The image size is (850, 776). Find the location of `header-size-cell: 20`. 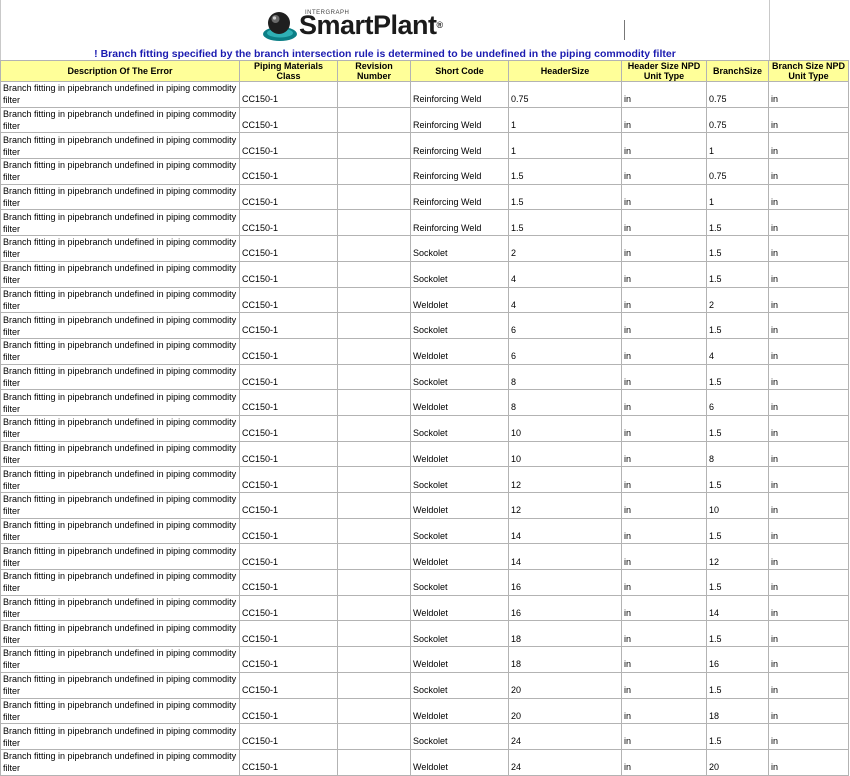

header-size-cell: 20 is located at coordinates (565, 685).